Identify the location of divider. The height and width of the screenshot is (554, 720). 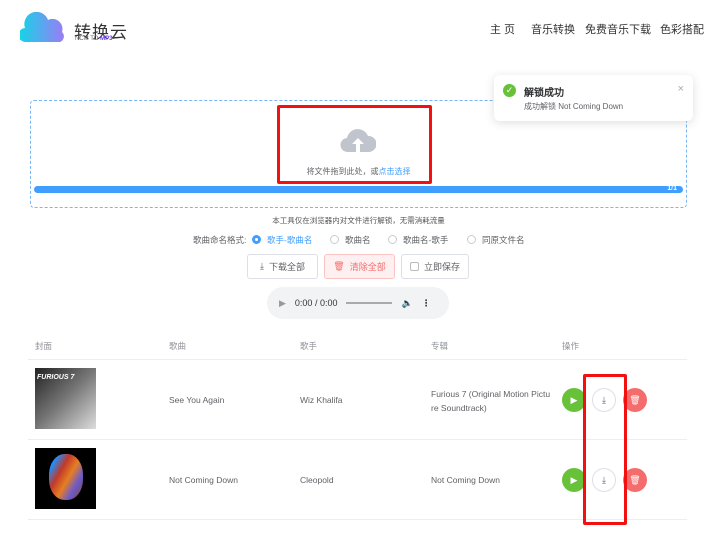
(357, 359).